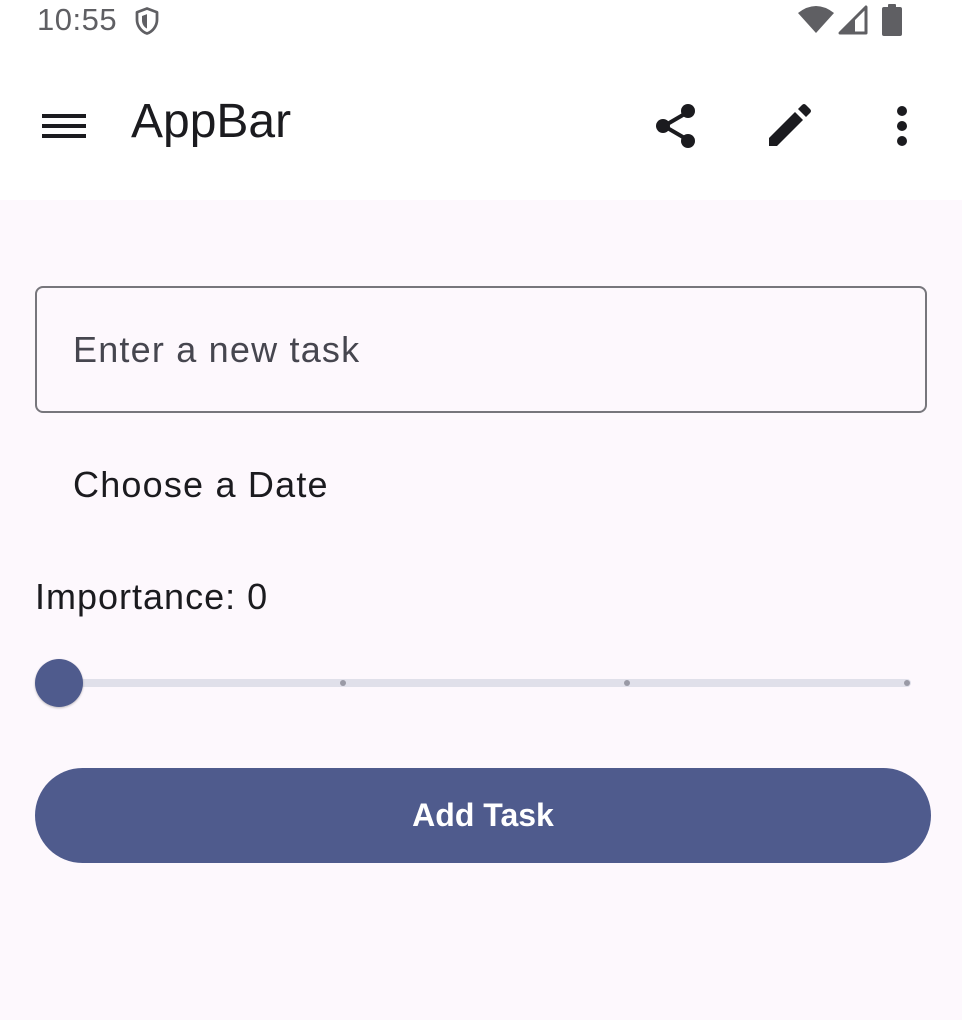 The width and height of the screenshot is (962, 1020). I want to click on share-icon, so click(676, 126).